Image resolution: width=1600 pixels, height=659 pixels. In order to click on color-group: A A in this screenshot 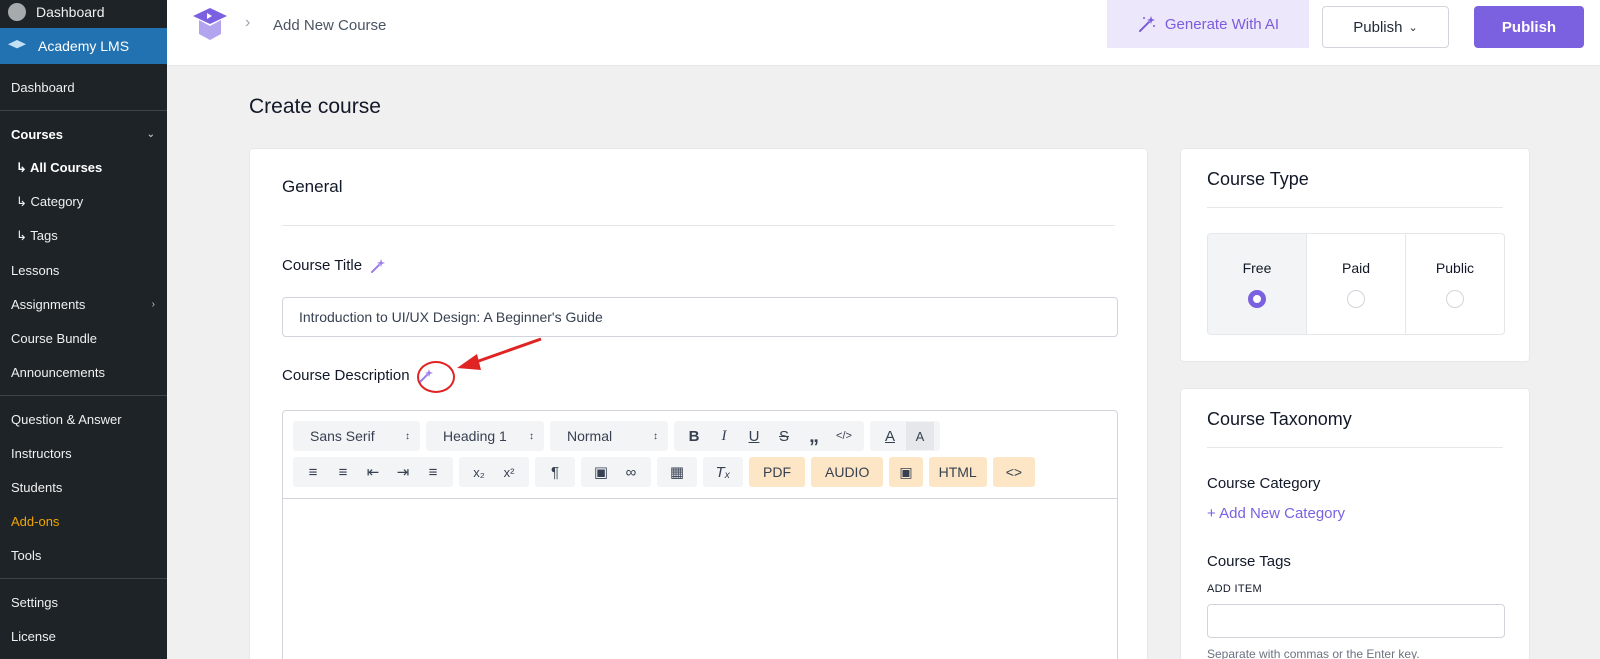, I will do `click(905, 436)`.